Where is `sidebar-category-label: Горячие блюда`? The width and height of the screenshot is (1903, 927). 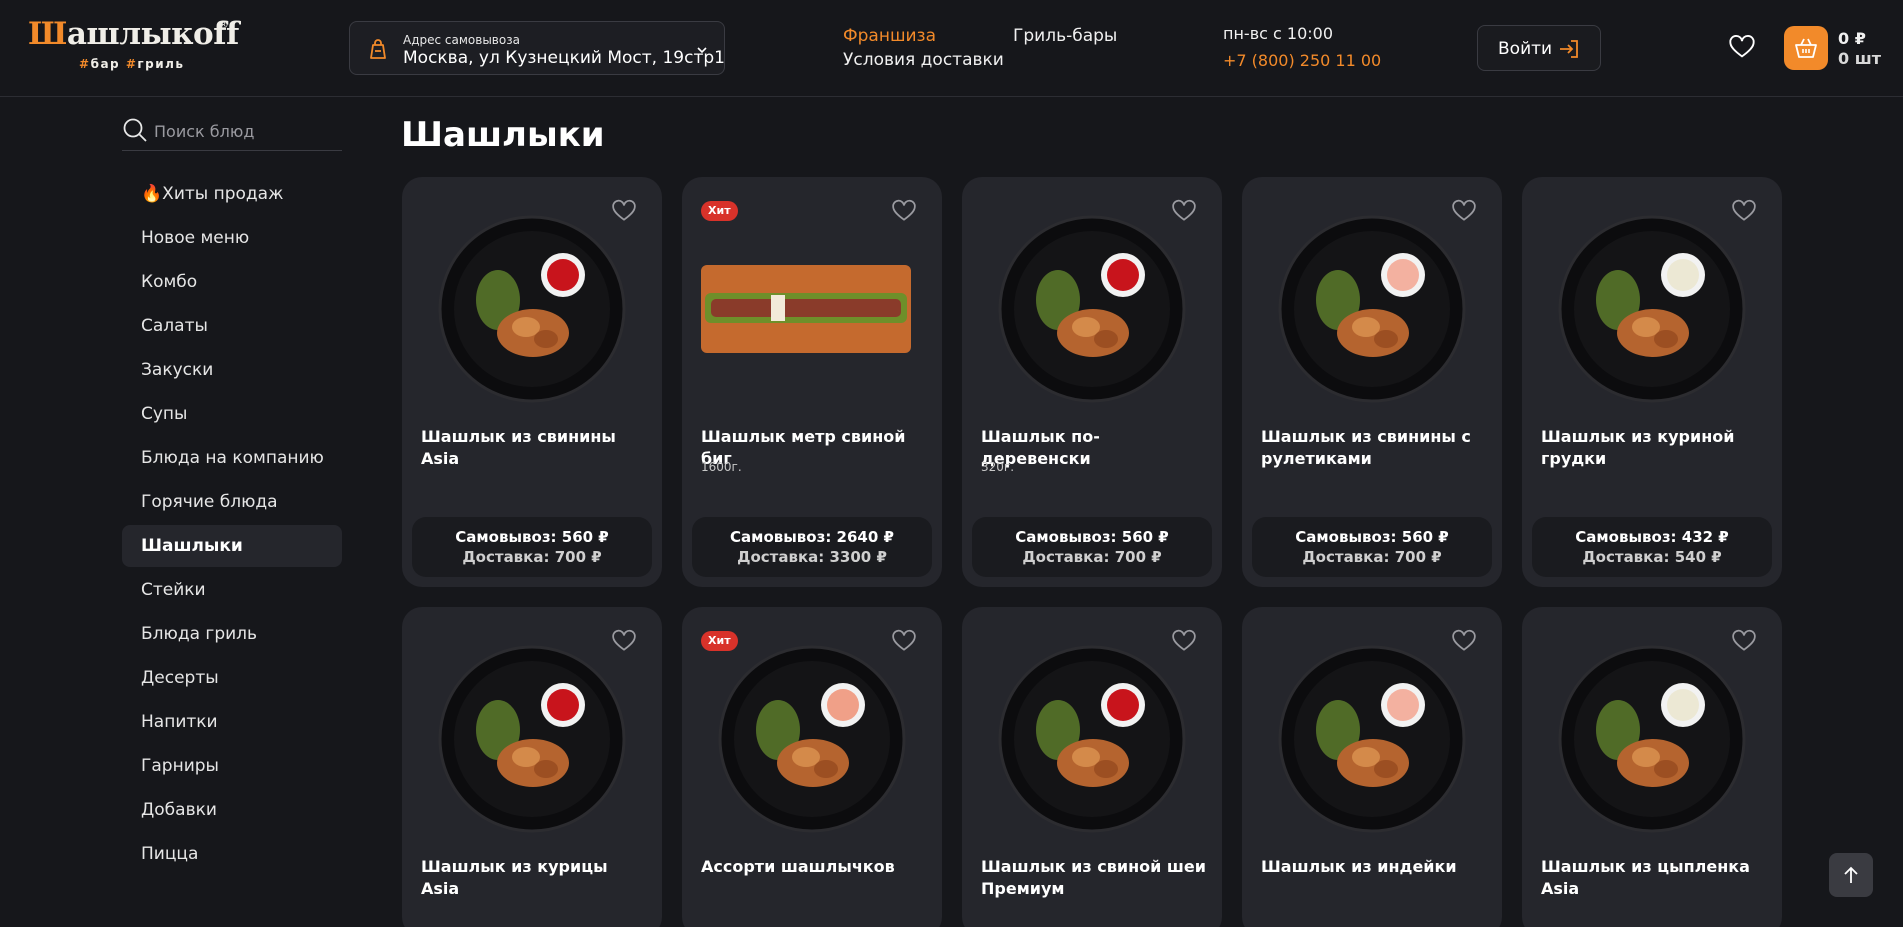
sidebar-category-label: Горячие блюда is located at coordinates (209, 502).